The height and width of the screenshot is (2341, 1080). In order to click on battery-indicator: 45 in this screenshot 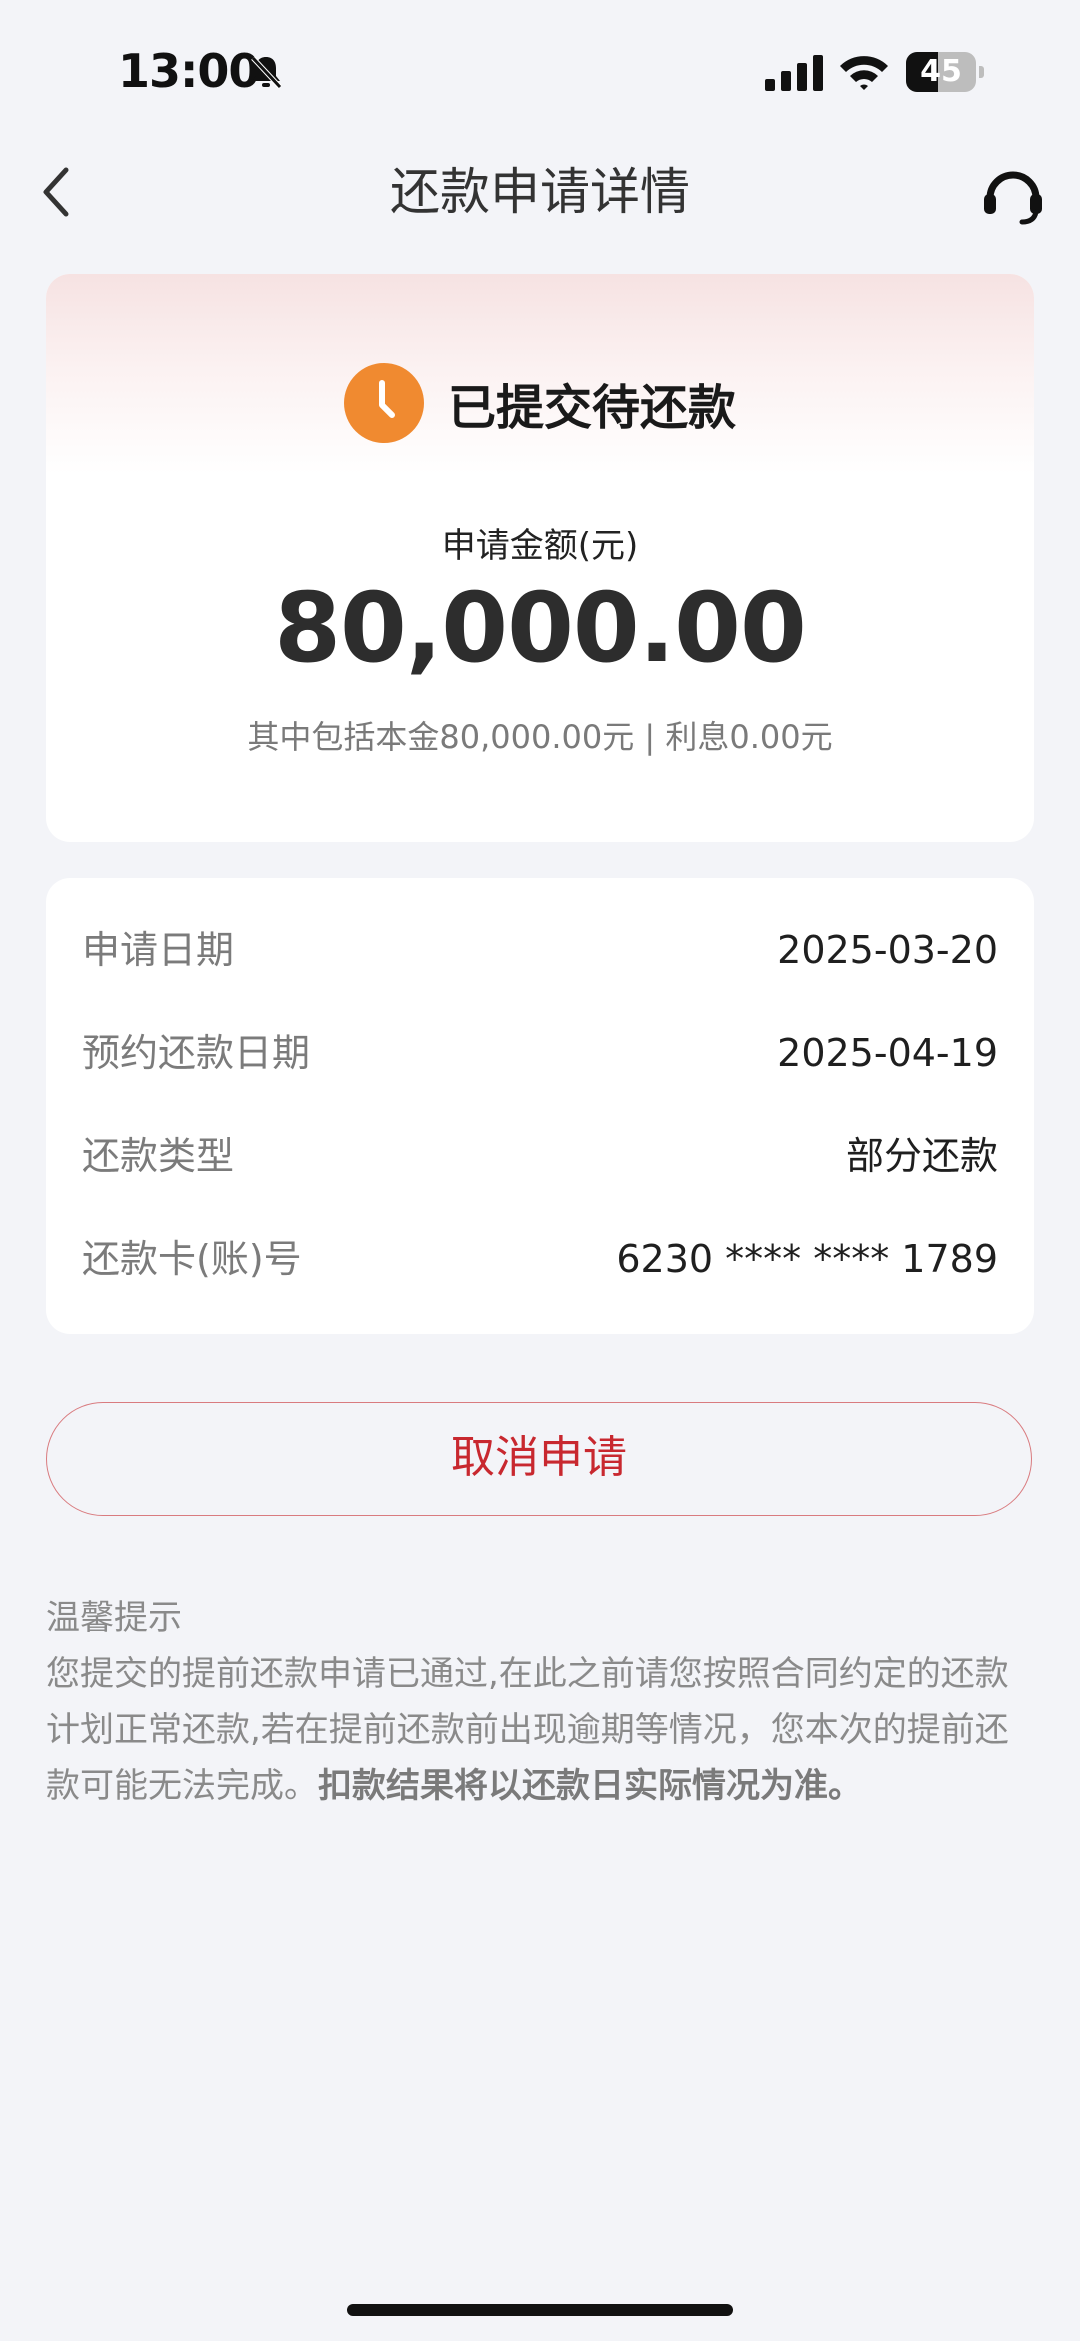, I will do `click(945, 72)`.